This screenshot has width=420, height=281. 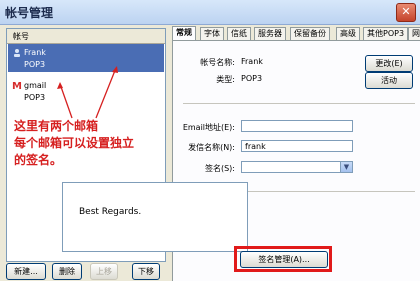 What do you see at coordinates (348, 33) in the screenshot?
I see `tab-advanced: 高级` at bounding box center [348, 33].